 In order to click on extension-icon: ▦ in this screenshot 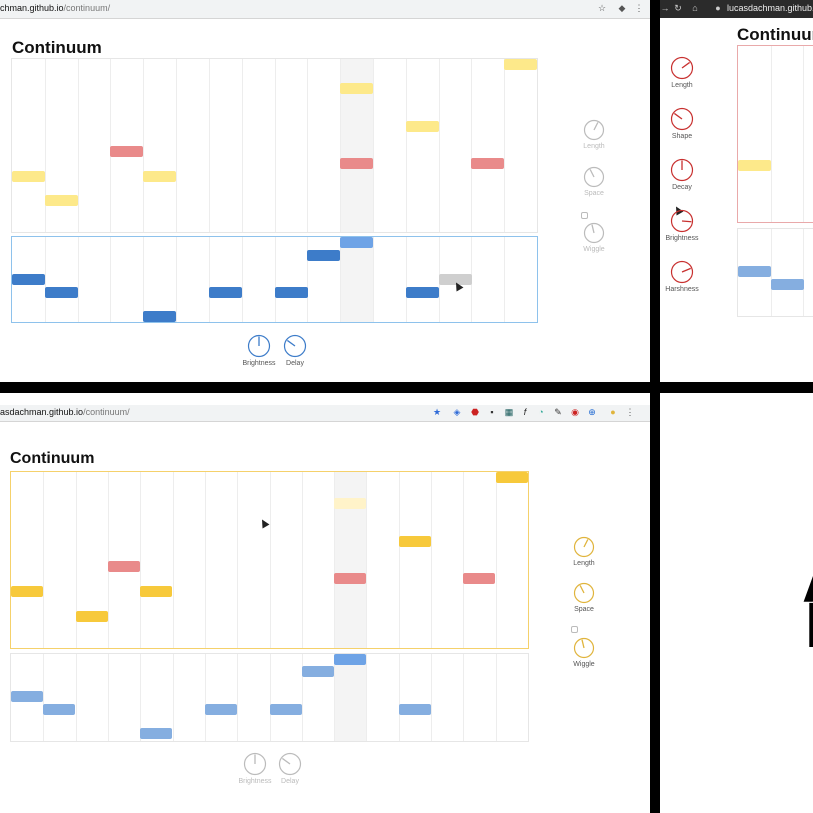, I will do `click(509, 412)`.